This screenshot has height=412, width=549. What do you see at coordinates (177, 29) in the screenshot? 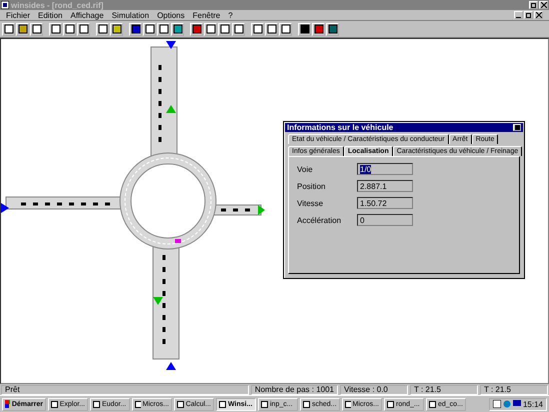
I see `globe-tool` at bounding box center [177, 29].